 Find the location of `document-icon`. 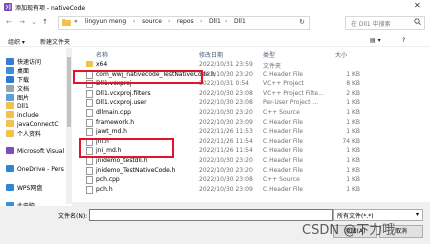

document-icon is located at coordinates (10, 88).